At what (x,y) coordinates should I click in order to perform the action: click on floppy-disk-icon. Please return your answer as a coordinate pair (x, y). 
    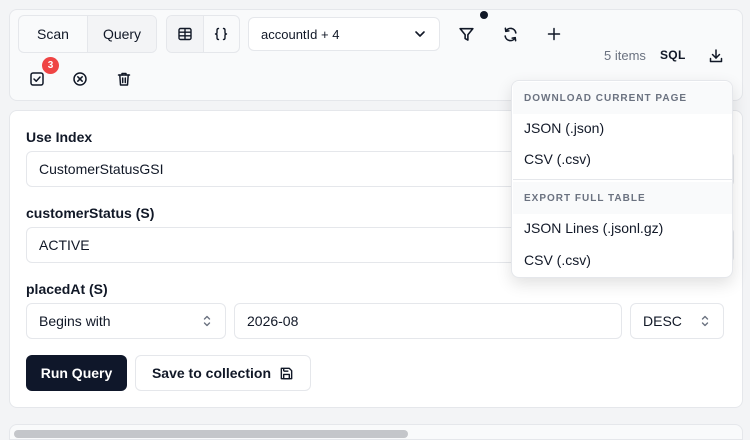
    Looking at the image, I should click on (286, 373).